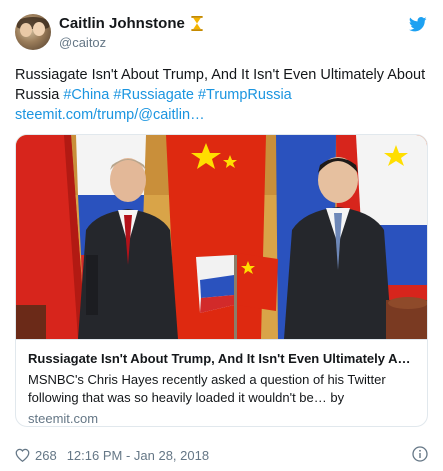  What do you see at coordinates (245, 95) in the screenshot?
I see `hashtag-trumprussia: #TrumpRussia` at bounding box center [245, 95].